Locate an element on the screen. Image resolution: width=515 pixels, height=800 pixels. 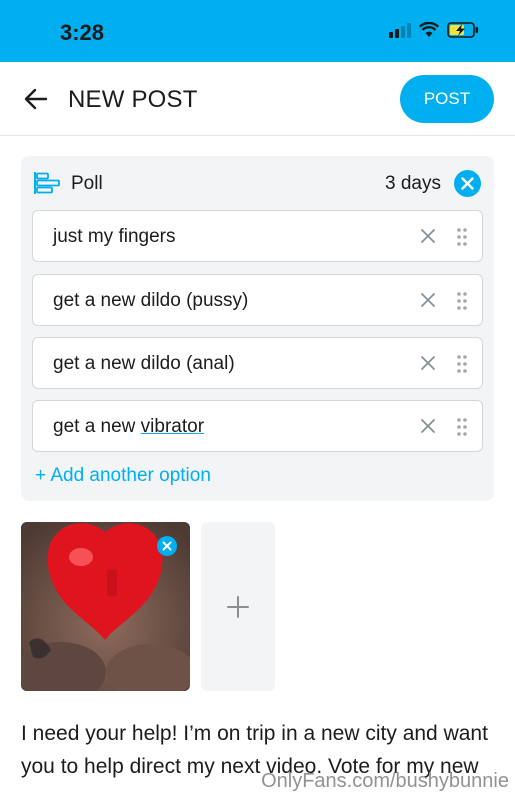
add-media-button is located at coordinates (238, 606).